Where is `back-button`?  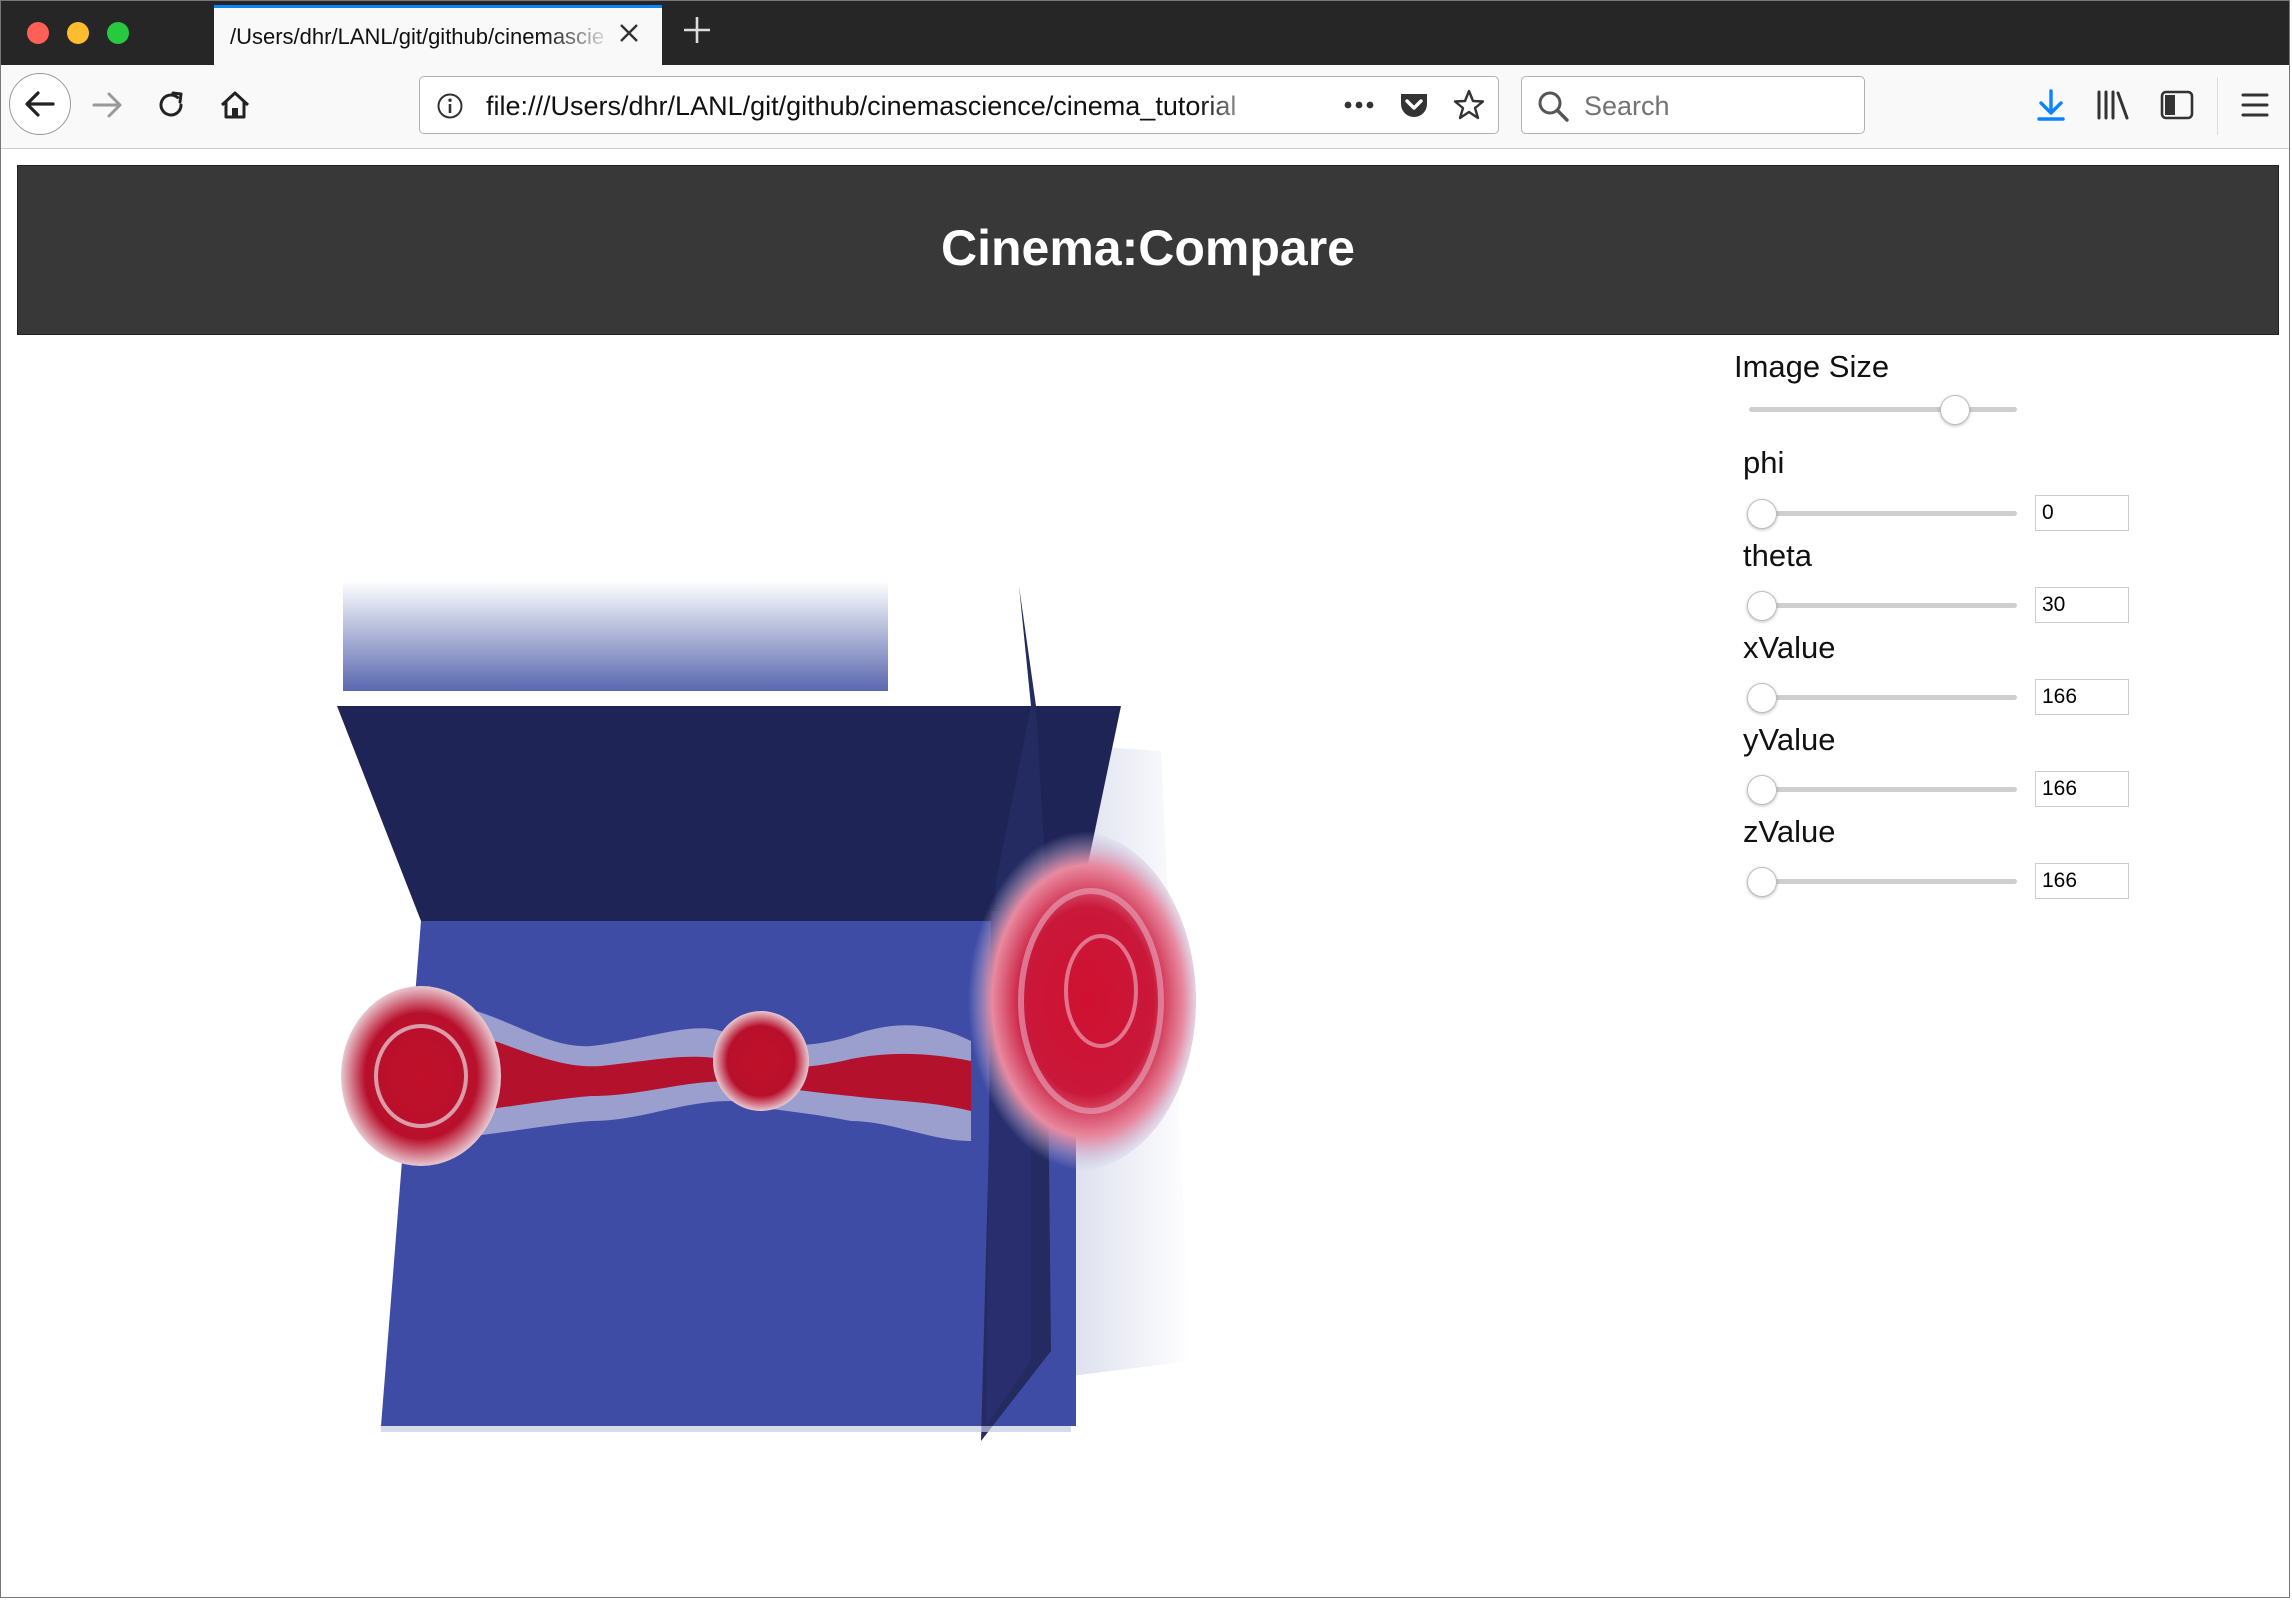
back-button is located at coordinates (40, 104).